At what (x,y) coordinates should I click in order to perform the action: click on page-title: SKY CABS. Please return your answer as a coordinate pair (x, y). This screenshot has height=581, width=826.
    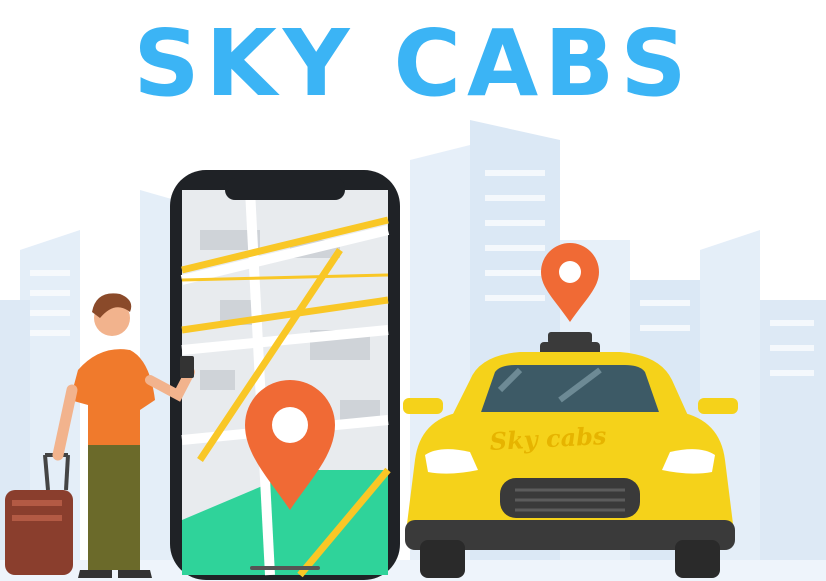
    Looking at the image, I should click on (413, 63).